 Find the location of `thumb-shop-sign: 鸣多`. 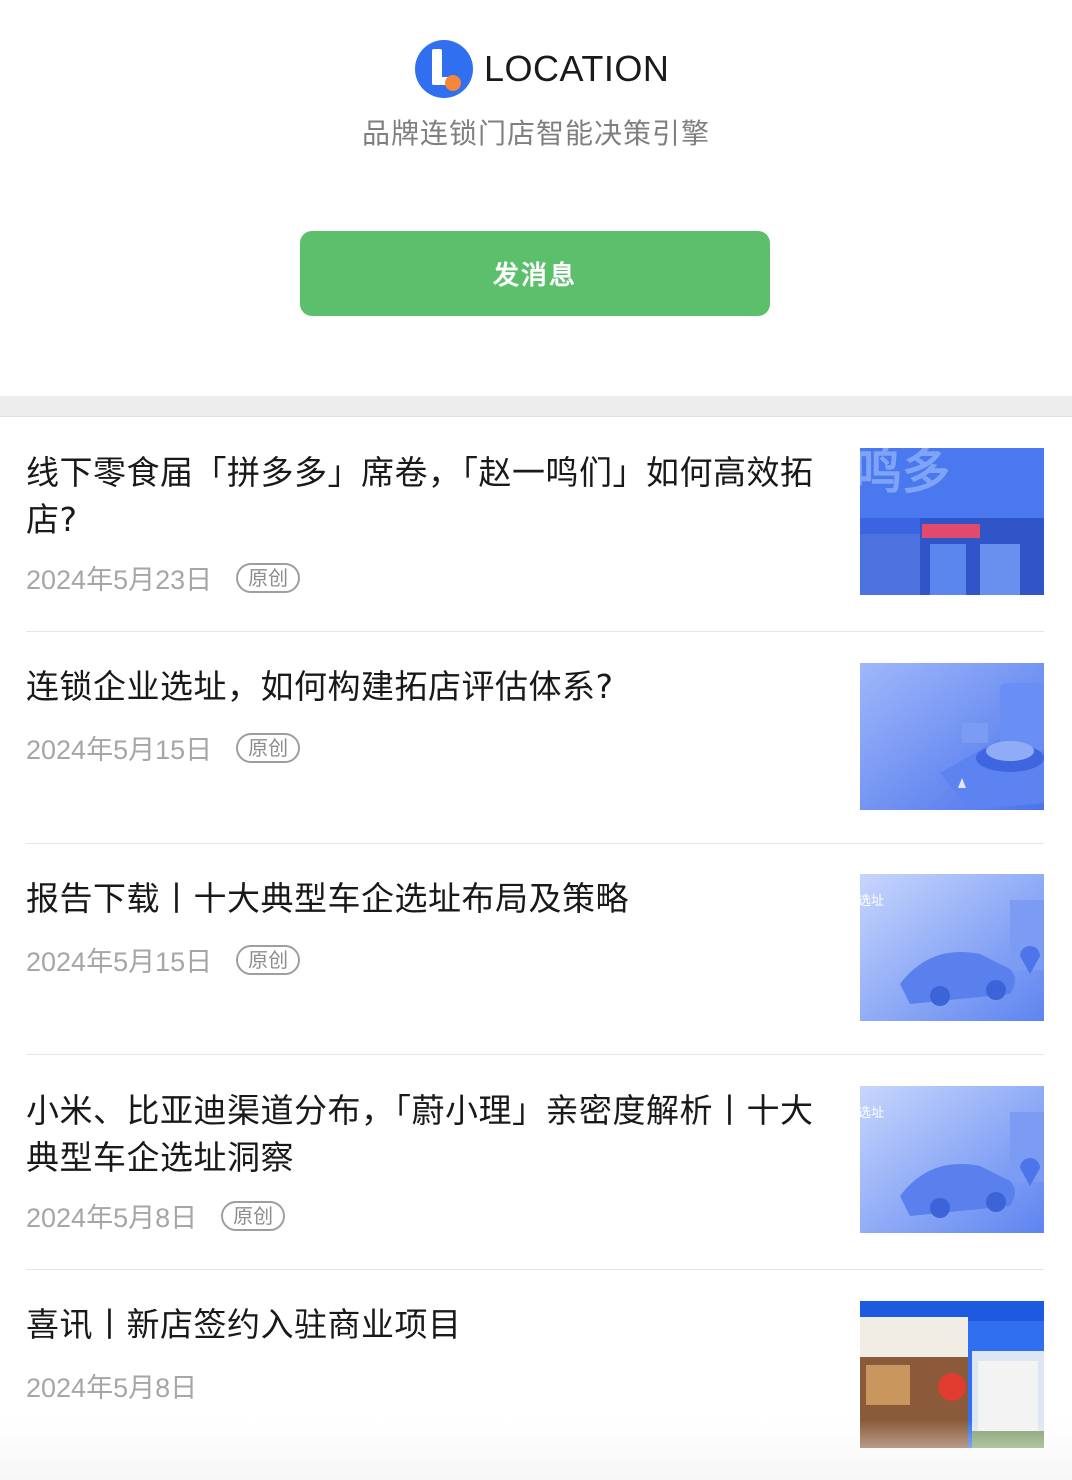

thumb-shop-sign: 鸣多 is located at coordinates (905, 474).